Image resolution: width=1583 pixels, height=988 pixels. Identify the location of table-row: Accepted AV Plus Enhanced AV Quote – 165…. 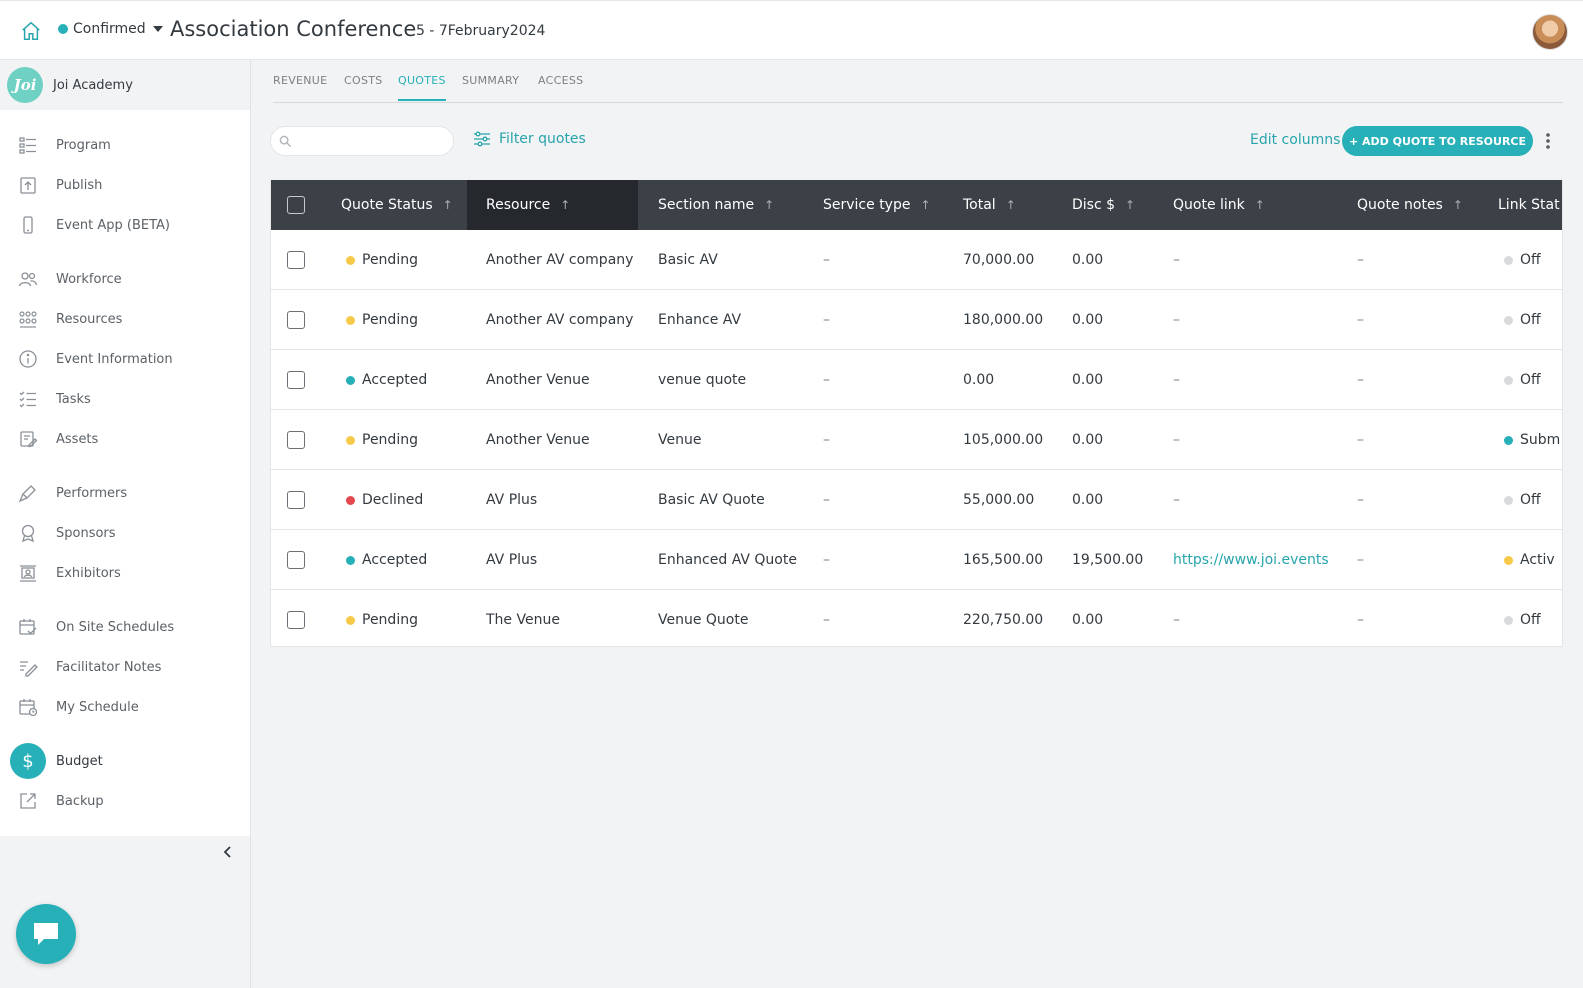
(916, 560).